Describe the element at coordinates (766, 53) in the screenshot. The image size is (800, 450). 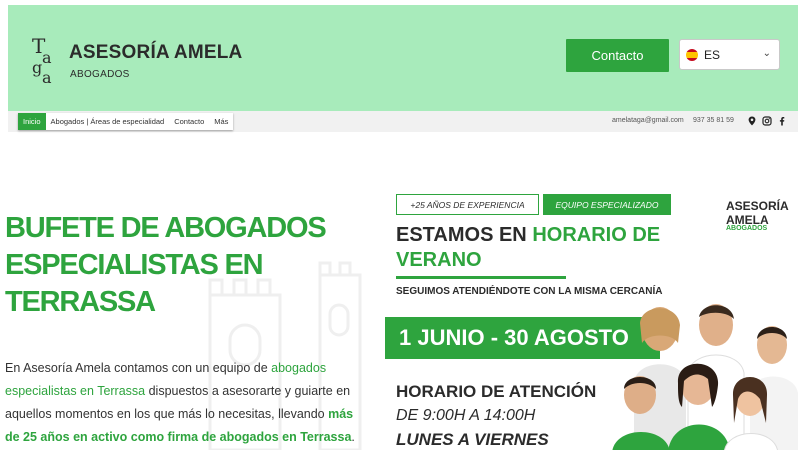
I see `chevron-down-icon: ⌄` at that location.